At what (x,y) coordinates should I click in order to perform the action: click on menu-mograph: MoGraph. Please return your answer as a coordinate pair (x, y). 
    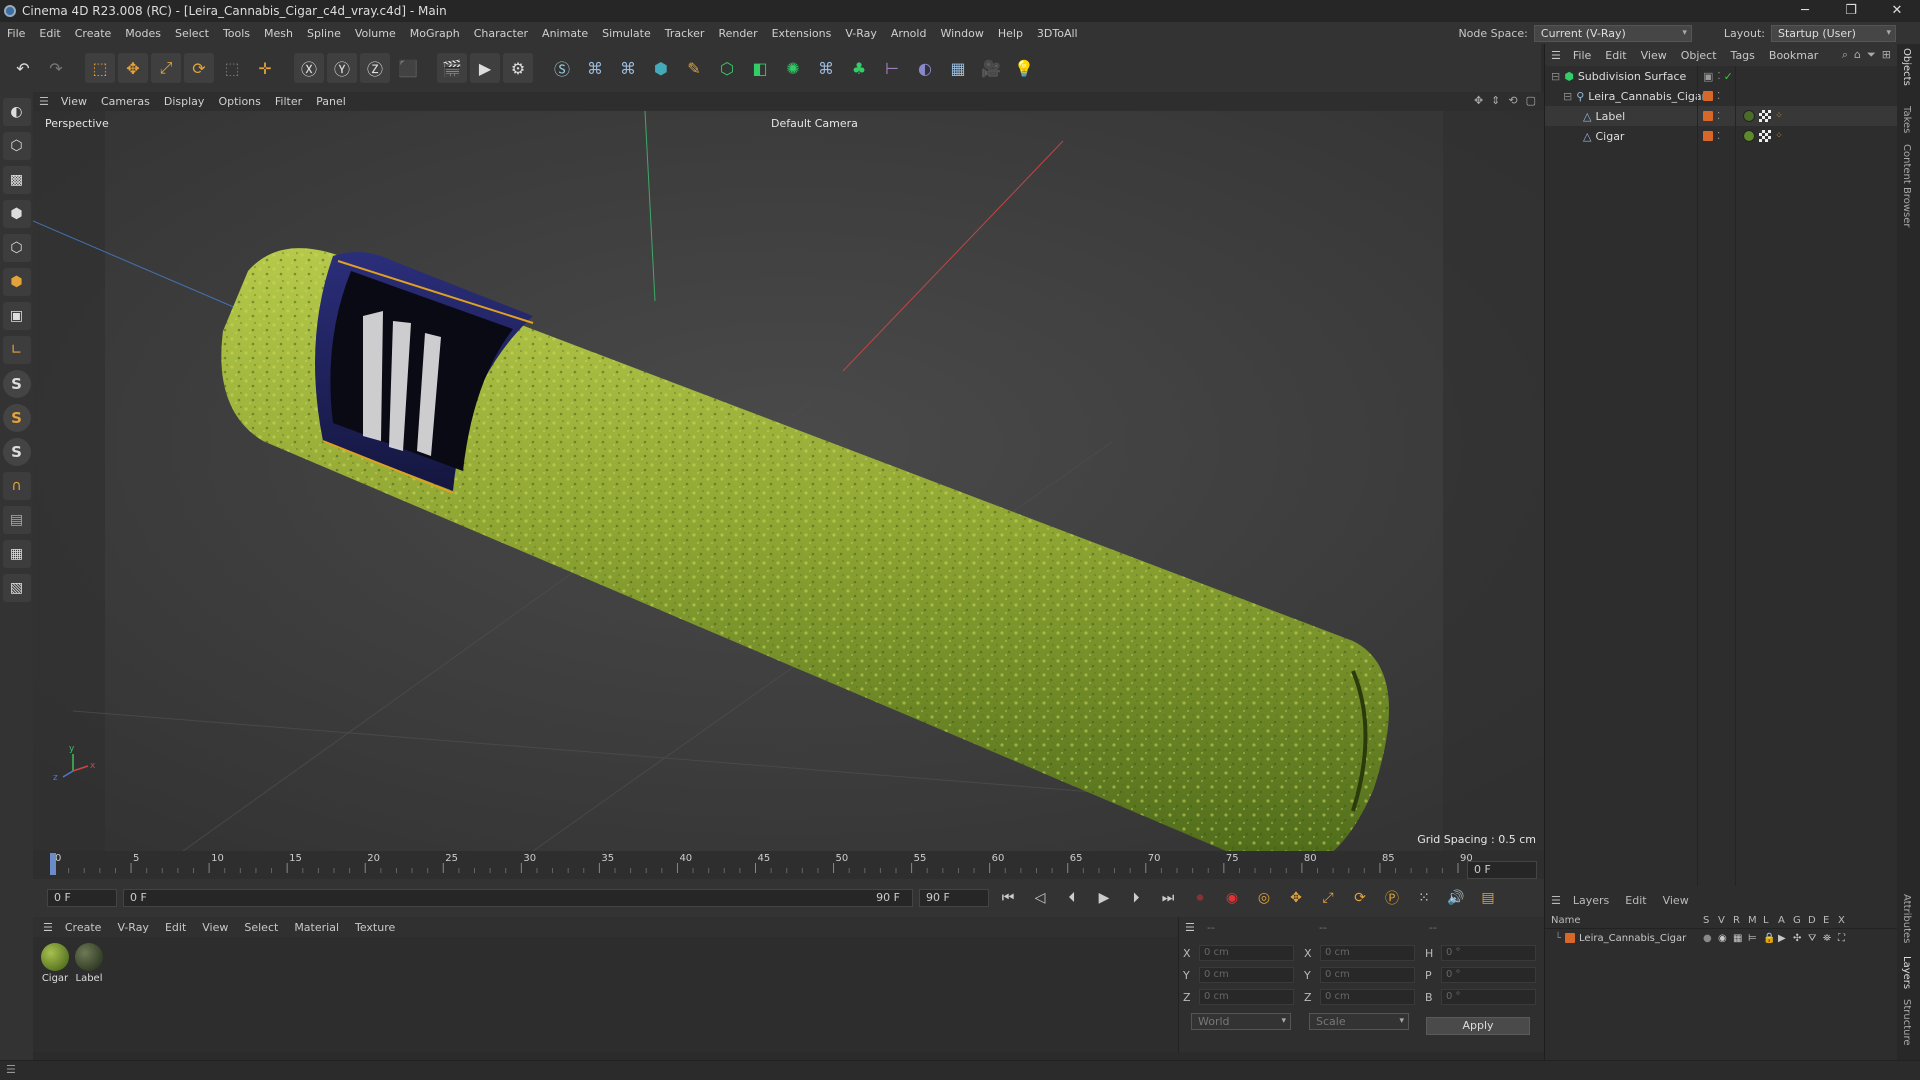
    Looking at the image, I should click on (435, 33).